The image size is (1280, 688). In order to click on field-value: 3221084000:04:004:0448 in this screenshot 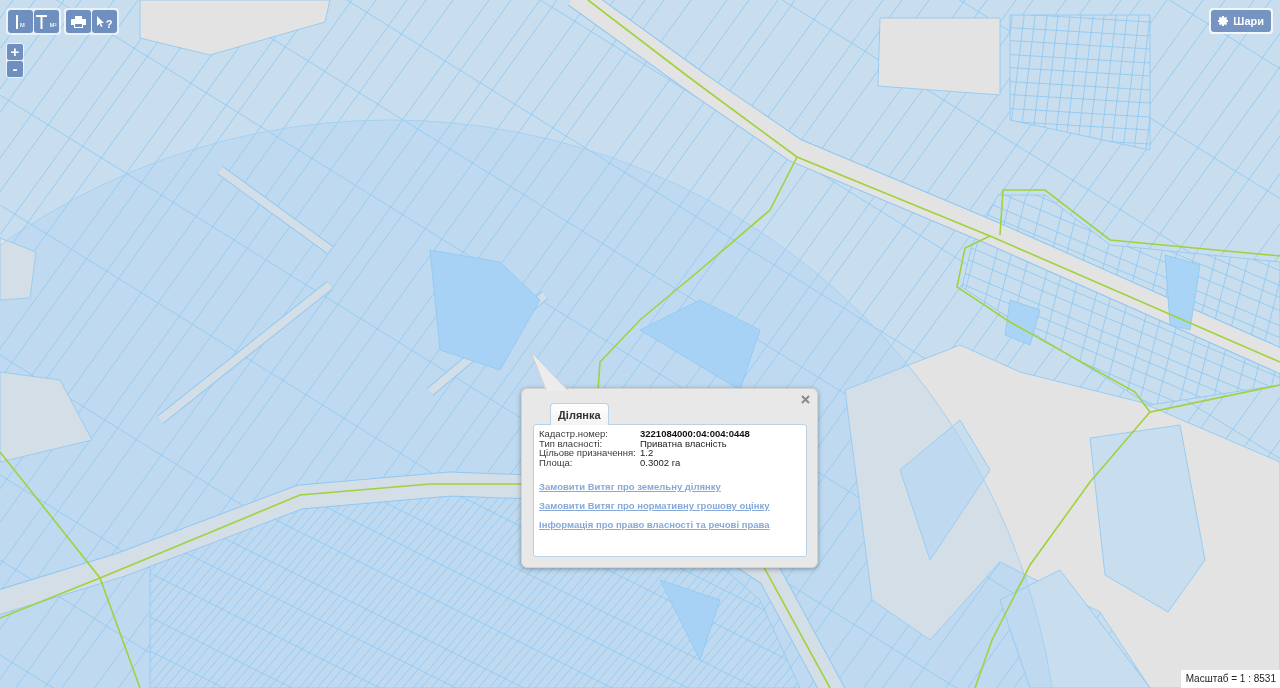, I will do `click(695, 434)`.